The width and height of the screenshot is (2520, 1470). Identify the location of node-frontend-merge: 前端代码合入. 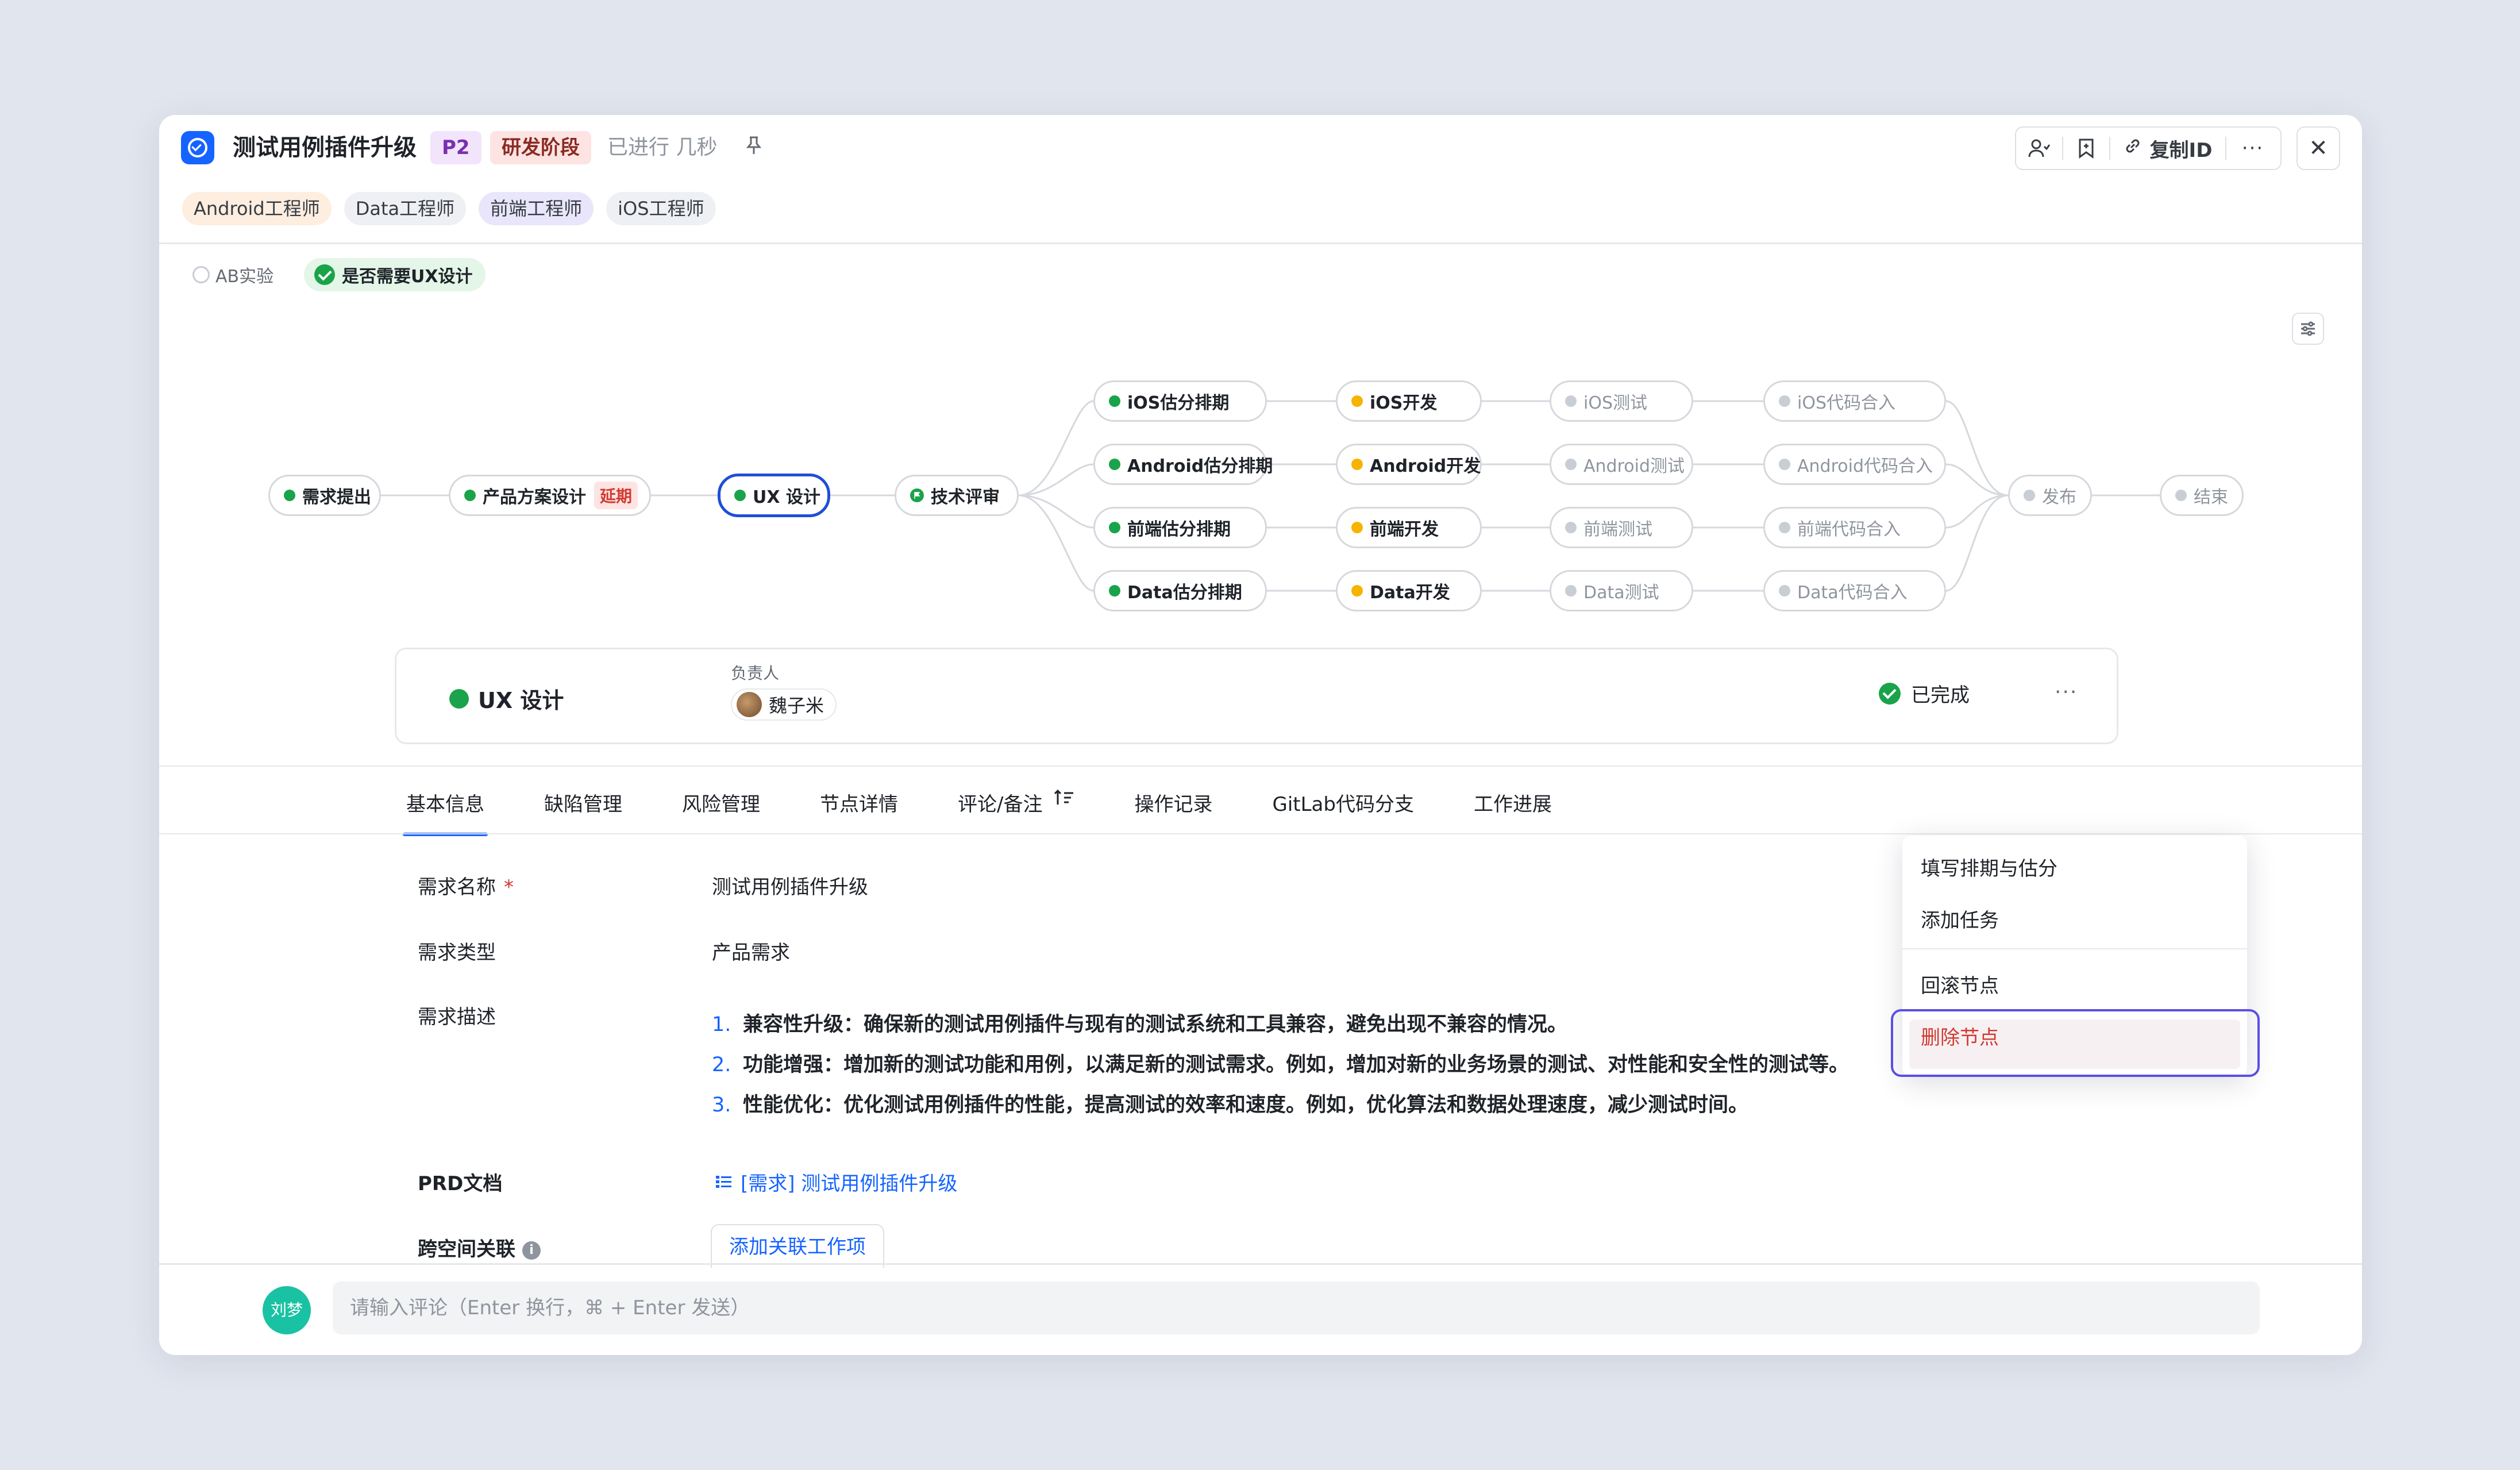
(1855, 527).